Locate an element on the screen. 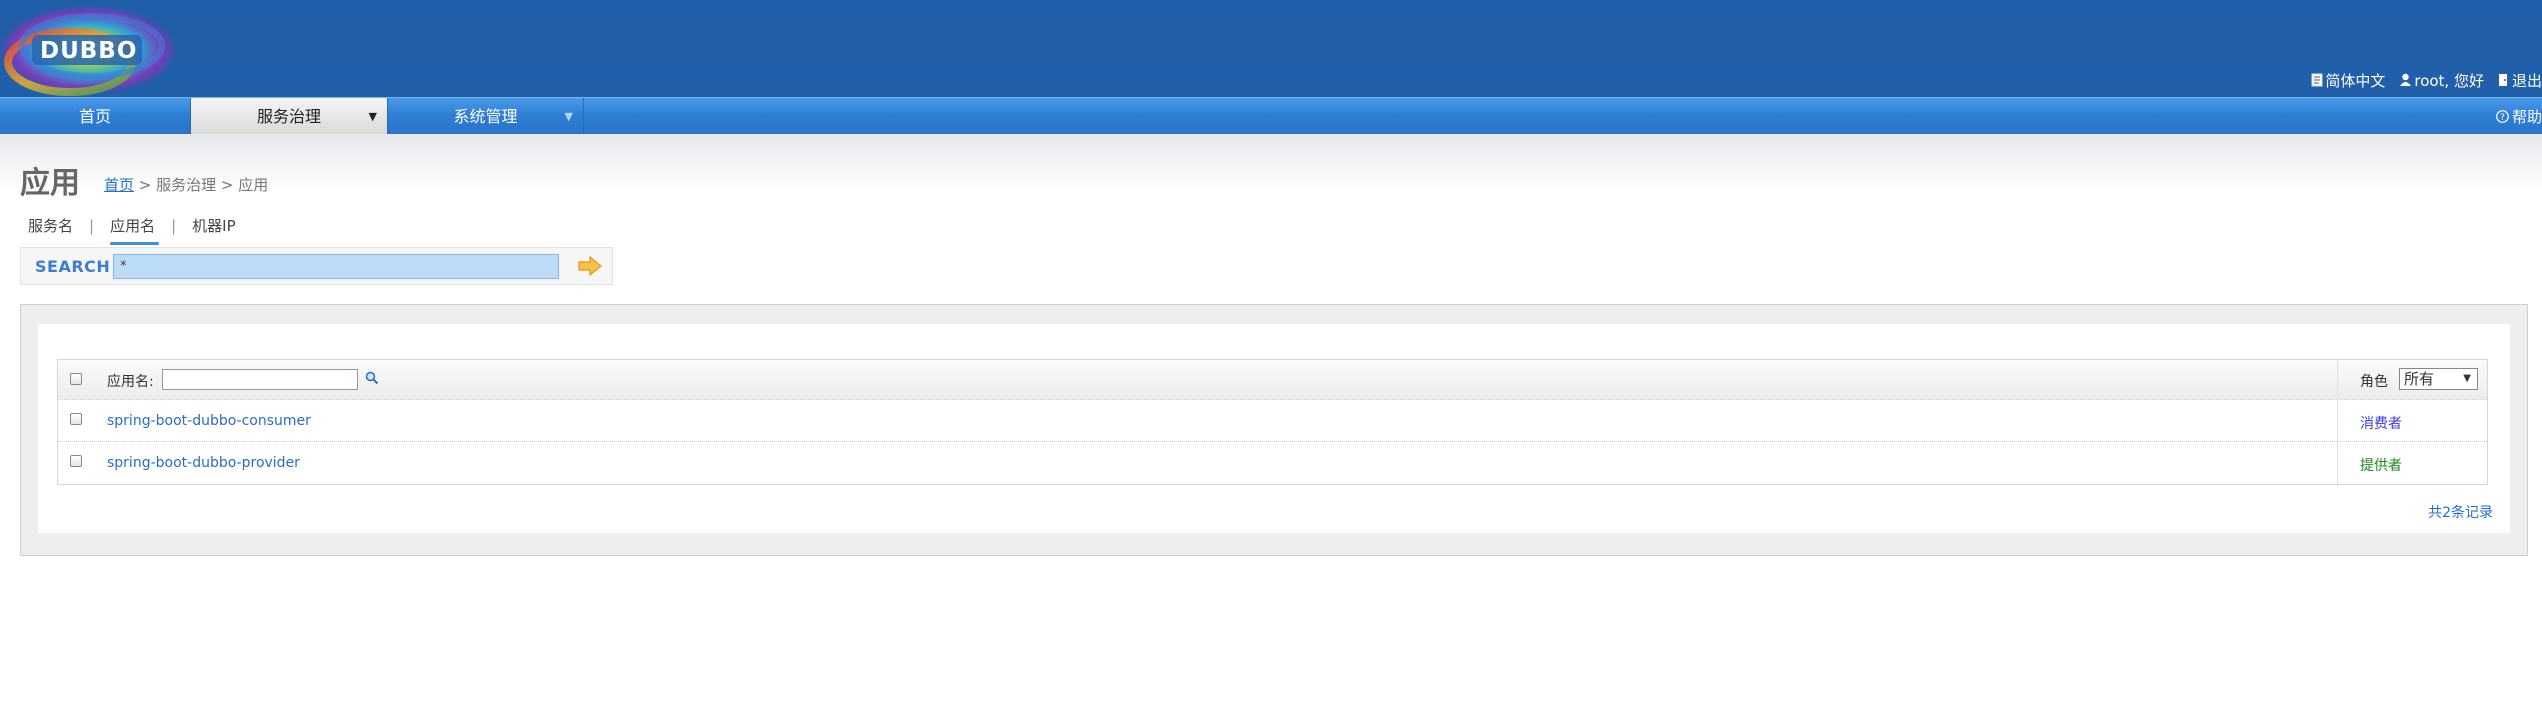 This screenshot has width=2542, height=727. search-box: SEARCH is located at coordinates (316, 266).